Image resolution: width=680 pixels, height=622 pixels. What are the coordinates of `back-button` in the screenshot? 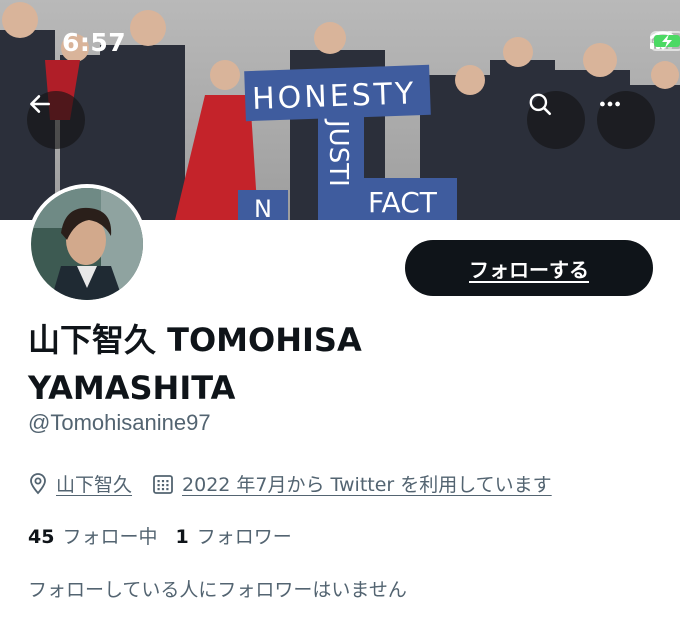 It's located at (56, 120).